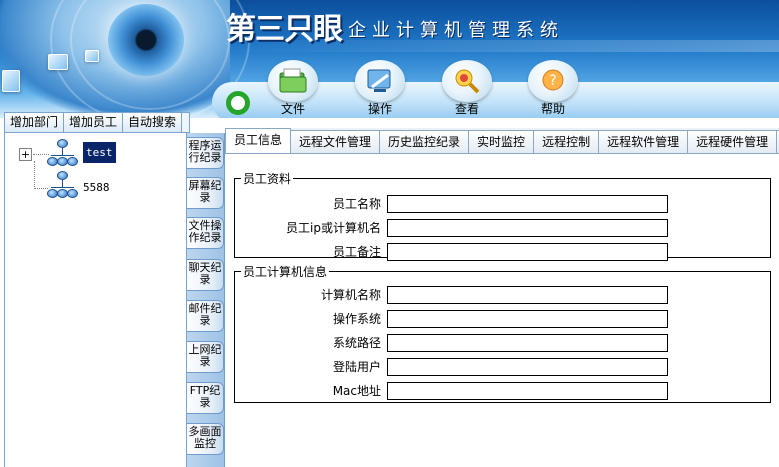 This screenshot has height=467, width=779. I want to click on tree-node-label: 5588, so click(96, 187).